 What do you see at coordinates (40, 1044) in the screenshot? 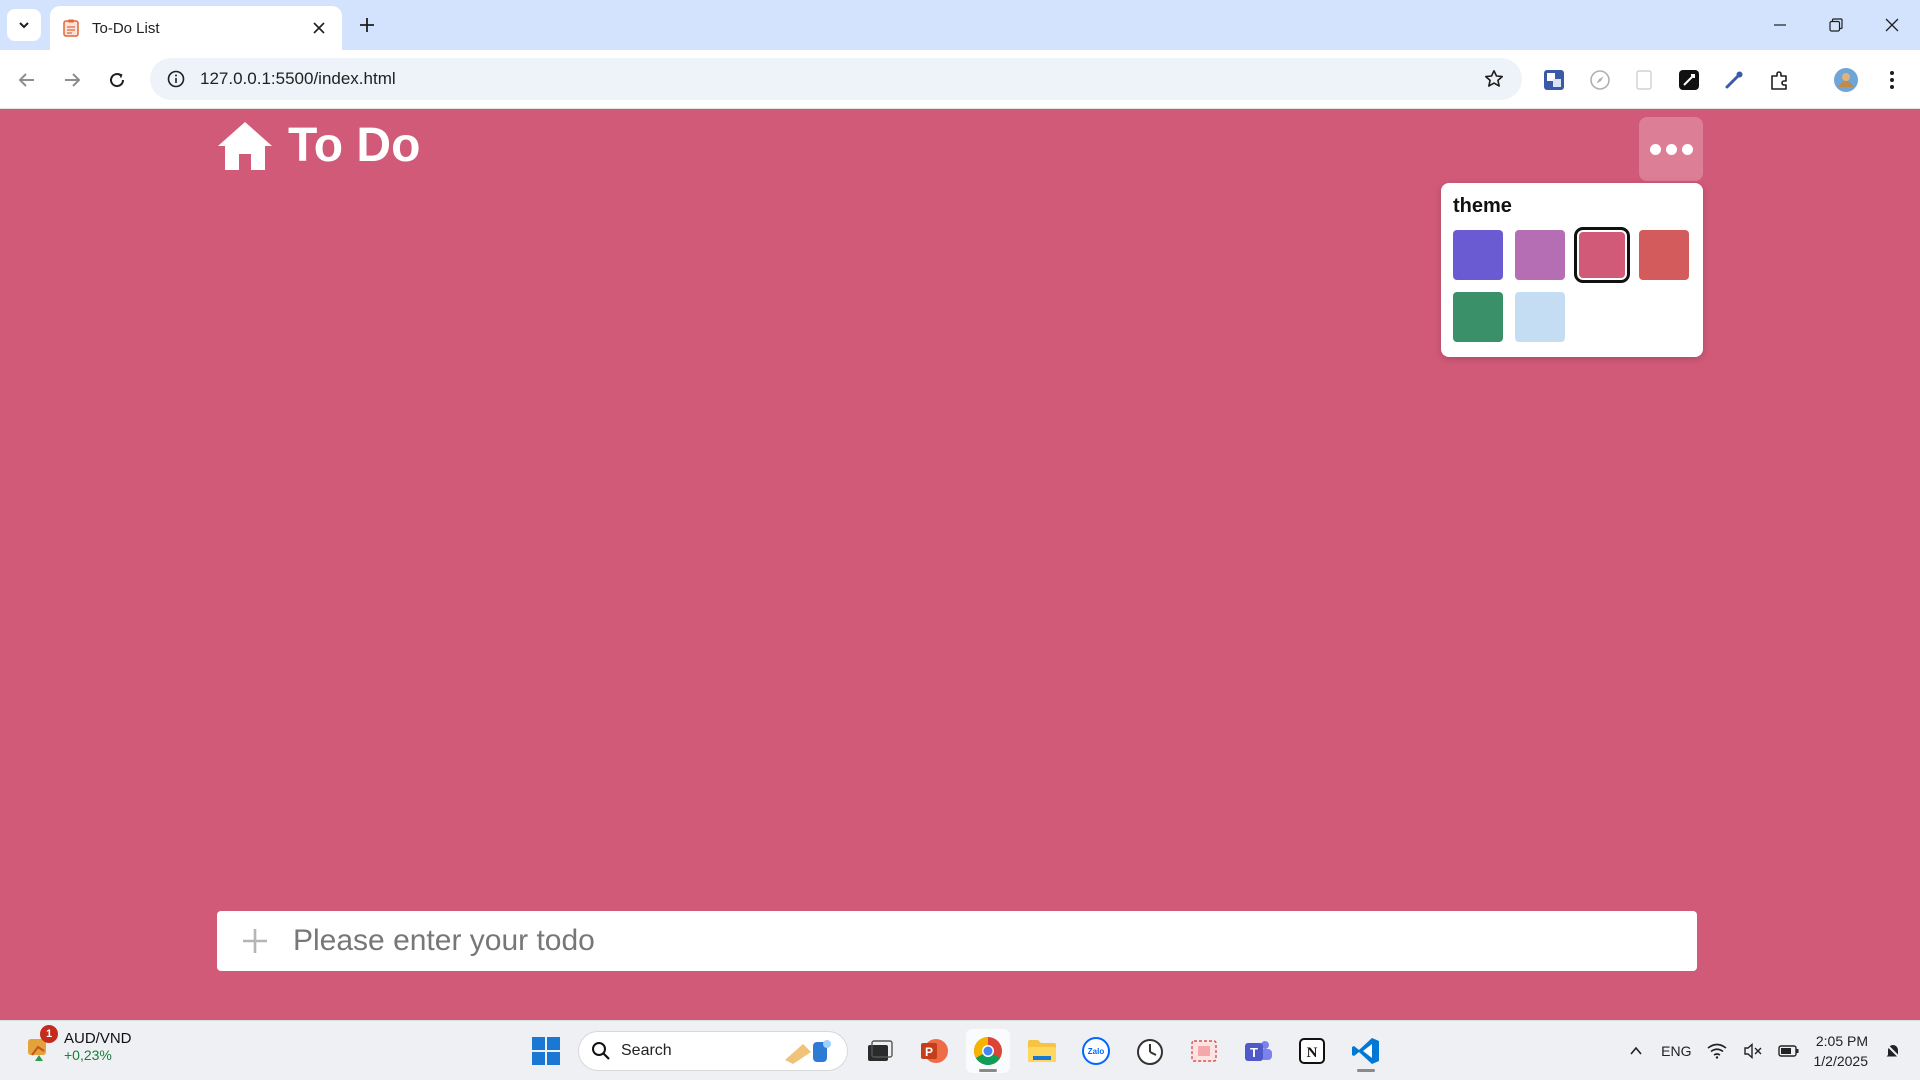
I see `stock-chart-icon: 1` at bounding box center [40, 1044].